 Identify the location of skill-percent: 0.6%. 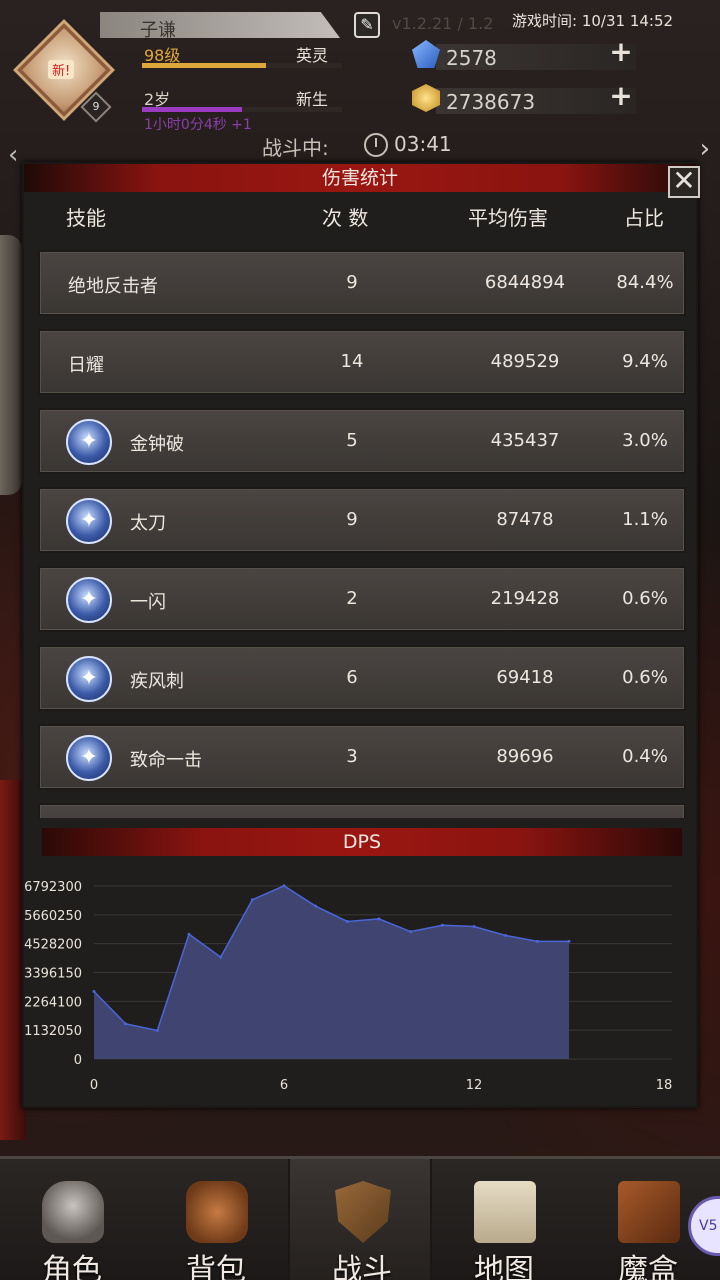
(645, 598).